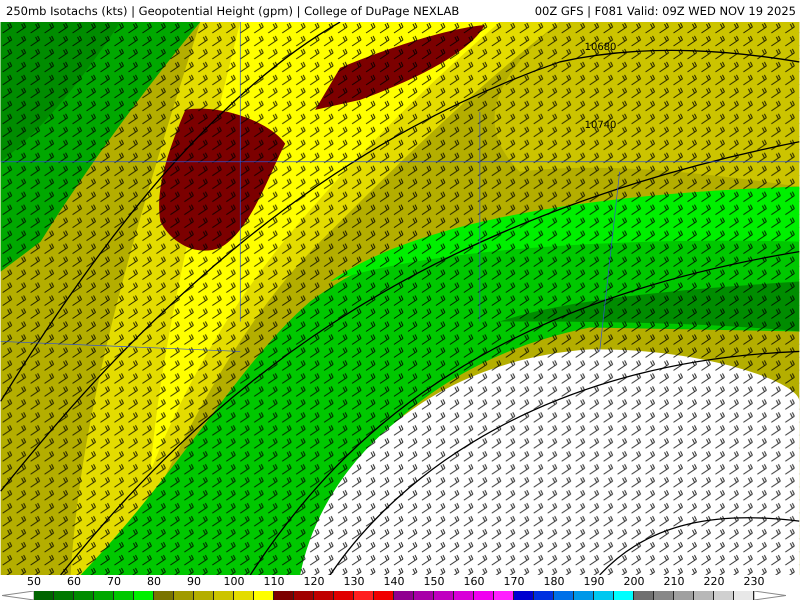 This screenshot has width=800, height=600. I want to click on contour-label: 10680, so click(600, 47).